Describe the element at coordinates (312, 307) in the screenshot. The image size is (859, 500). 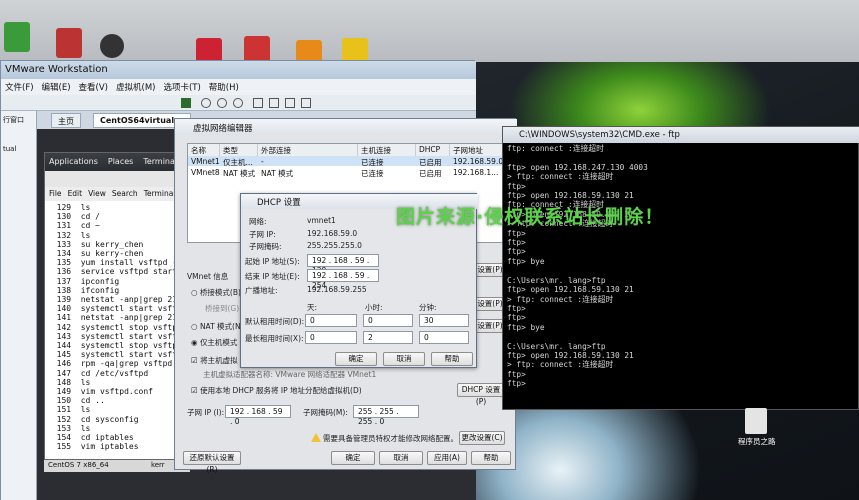
I see `days-label: 天:` at that location.